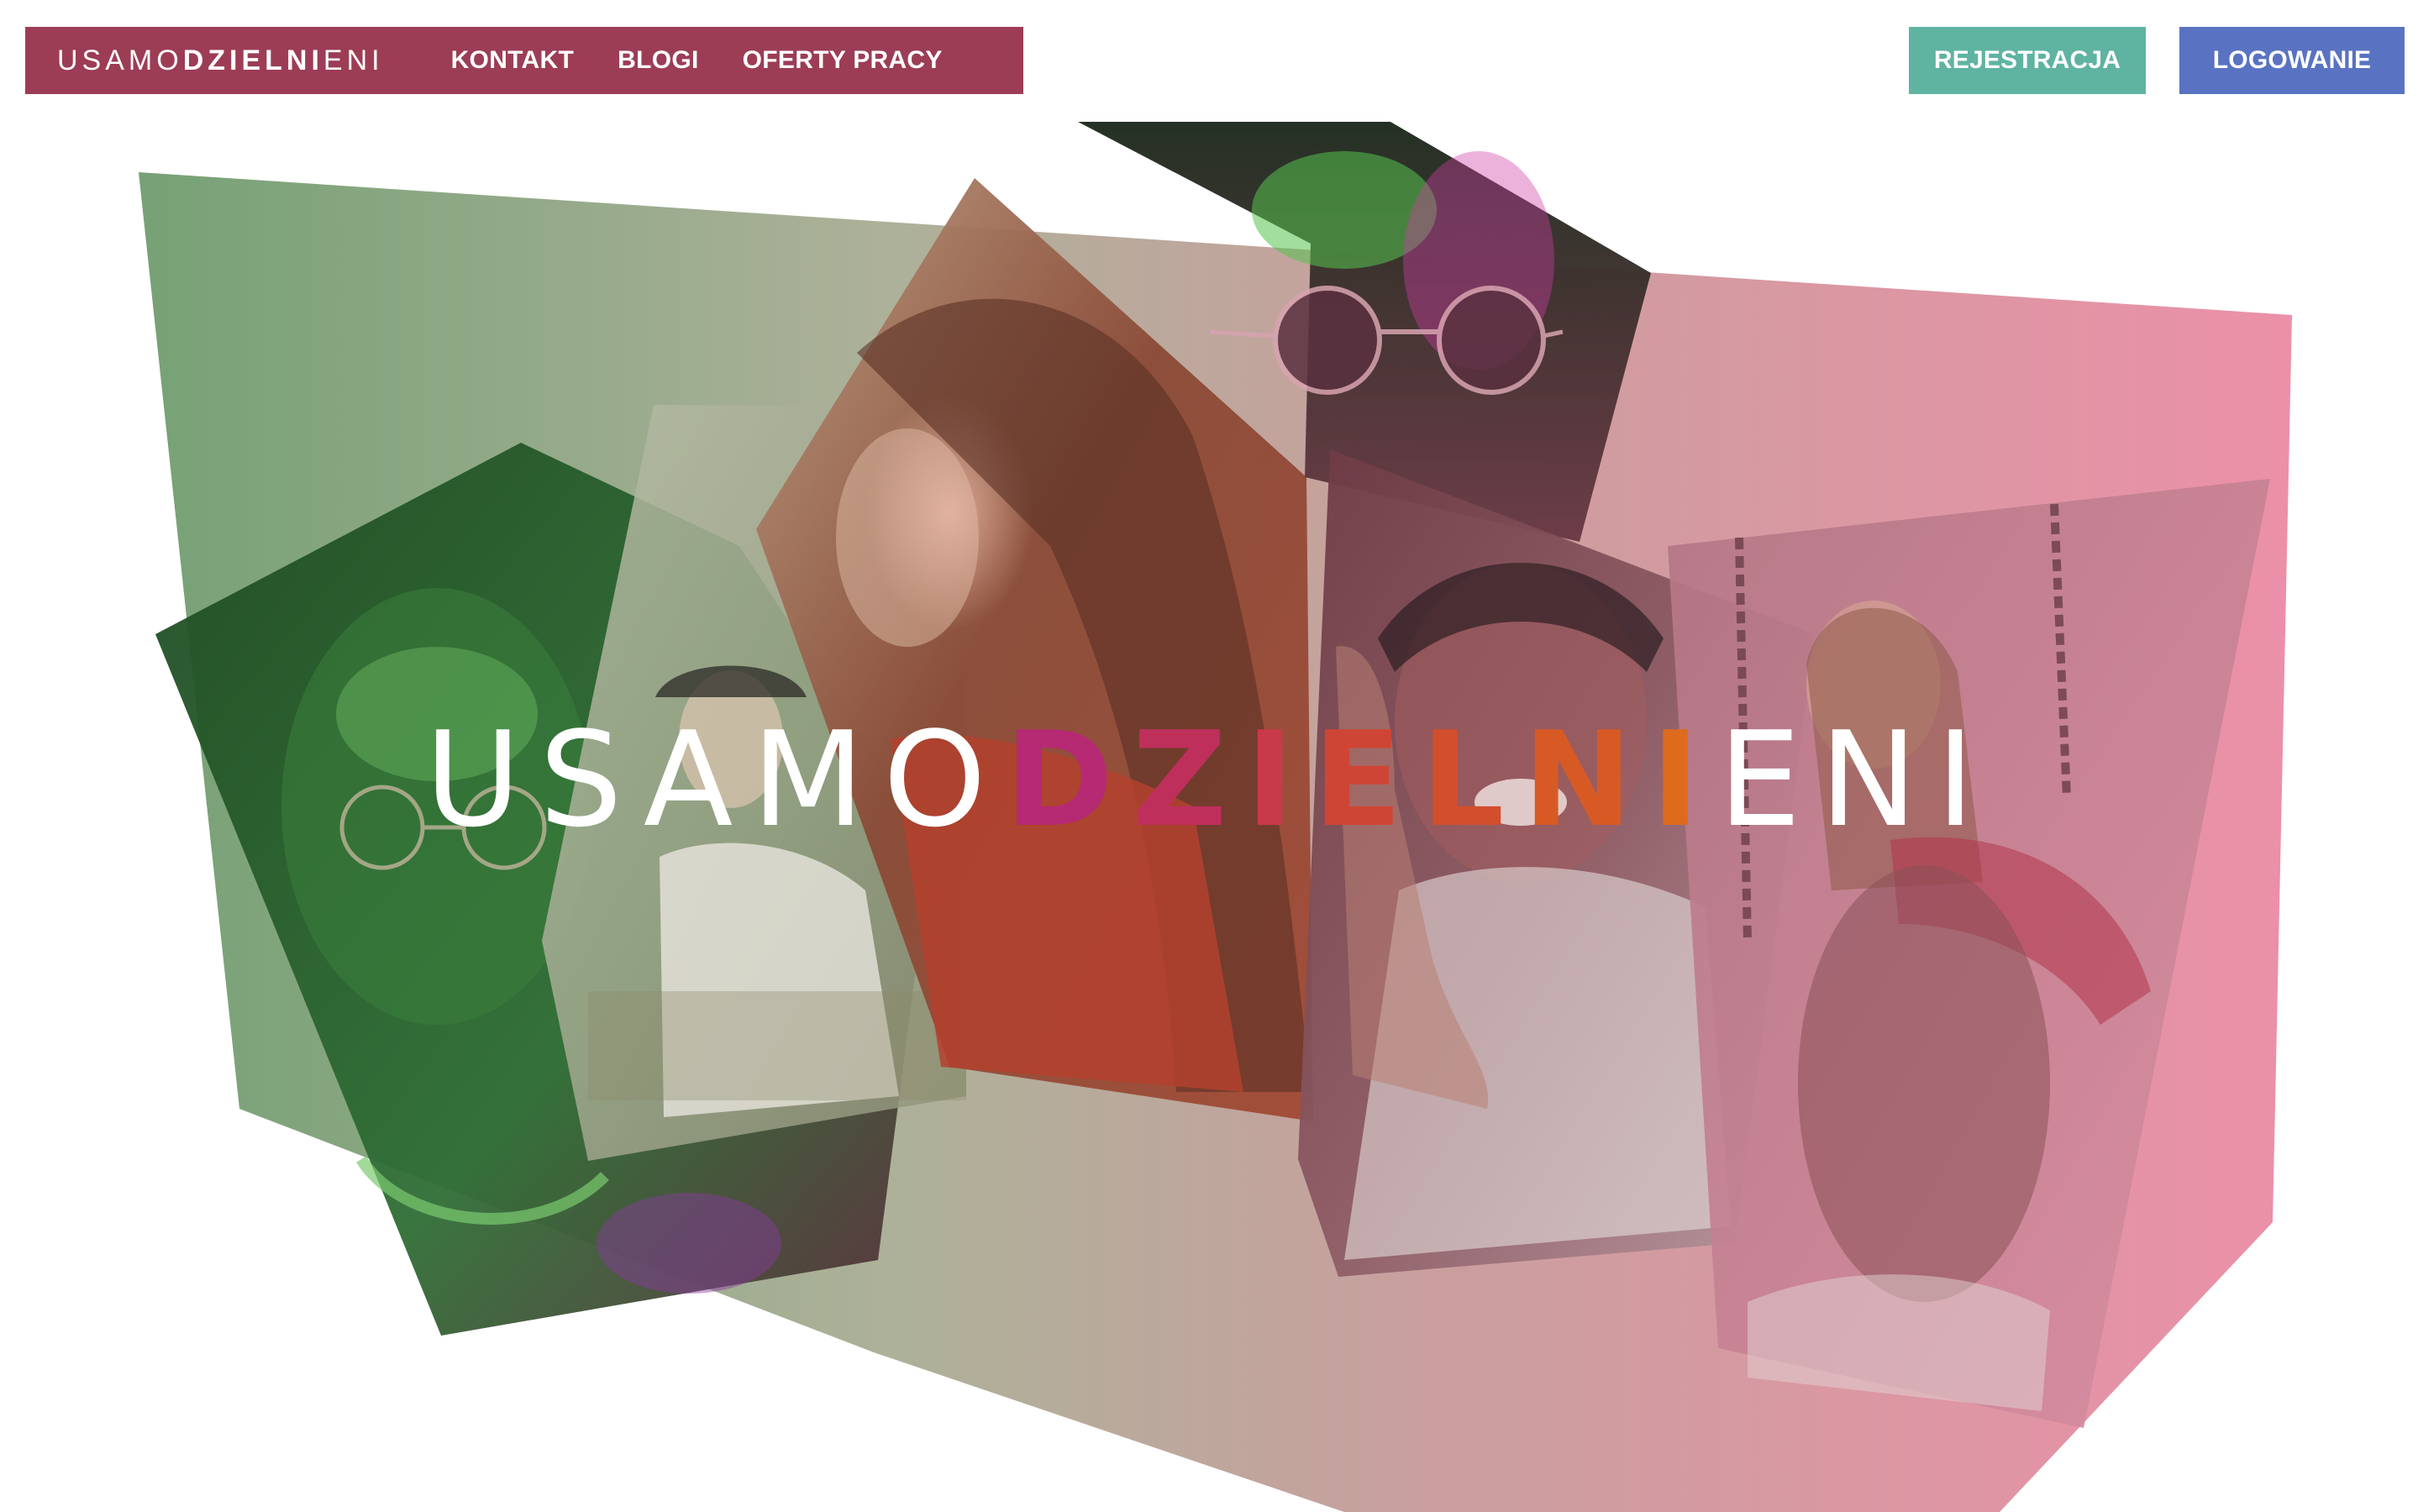 Image resolution: width=2418 pixels, height=1512 pixels. Describe the element at coordinates (1587, 779) in the screenshot. I see `hero-title-letter: N` at that location.